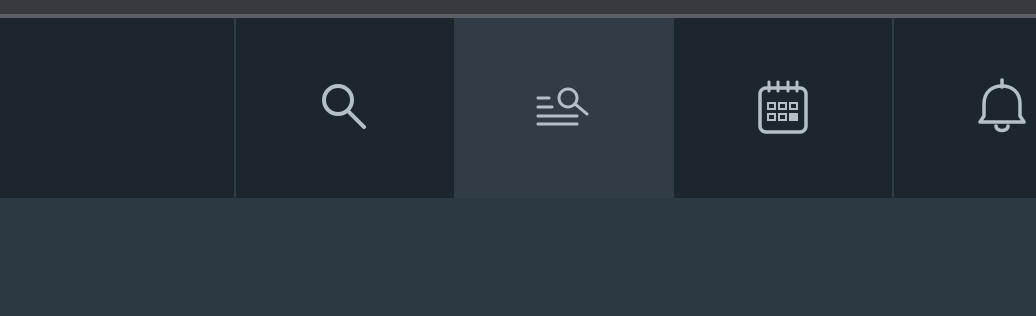 This screenshot has height=316, width=1036. Describe the element at coordinates (518, 7) in the screenshot. I see `window-top-strip` at that location.